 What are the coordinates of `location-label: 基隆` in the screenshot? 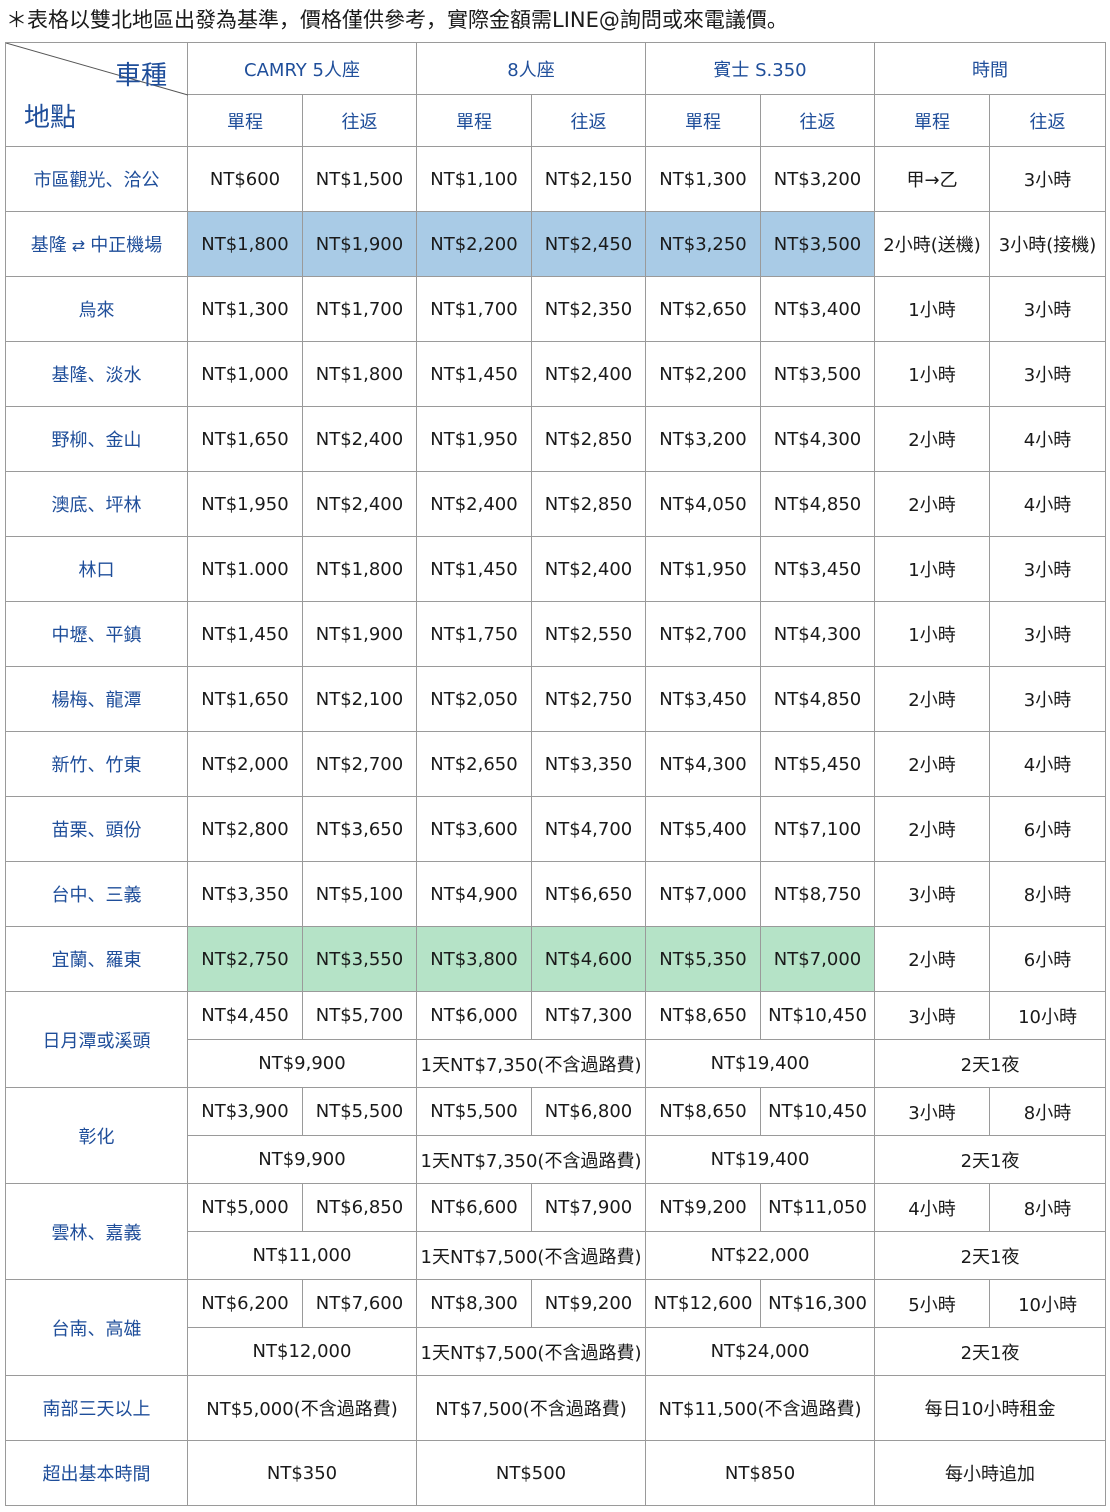 It's located at (48, 245).